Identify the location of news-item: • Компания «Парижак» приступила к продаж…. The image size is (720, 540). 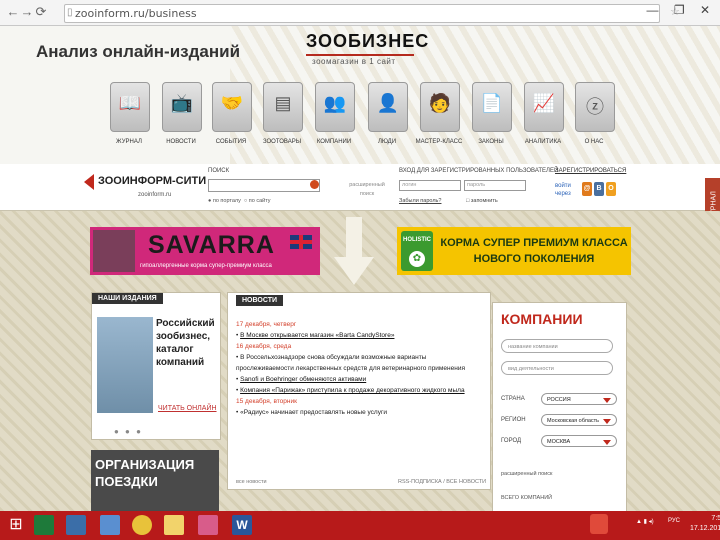
(361, 390).